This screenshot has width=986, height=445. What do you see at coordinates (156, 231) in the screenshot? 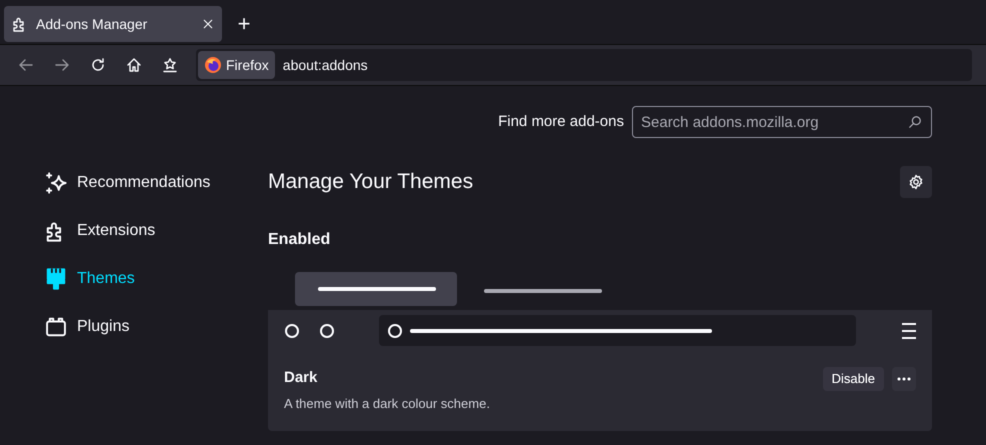
I see `sidebar-item: Extensions` at bounding box center [156, 231].